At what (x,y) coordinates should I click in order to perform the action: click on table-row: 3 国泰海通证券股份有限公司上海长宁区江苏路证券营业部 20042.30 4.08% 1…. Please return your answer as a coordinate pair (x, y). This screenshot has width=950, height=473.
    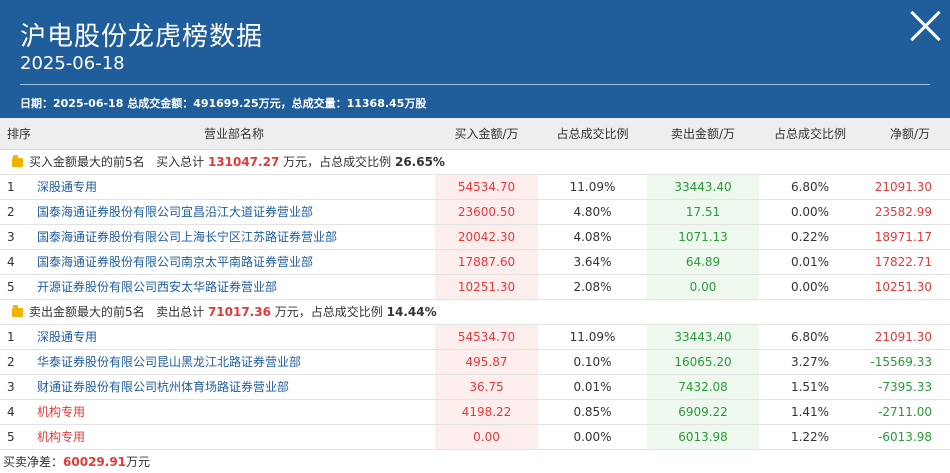
    Looking at the image, I should click on (475, 237).